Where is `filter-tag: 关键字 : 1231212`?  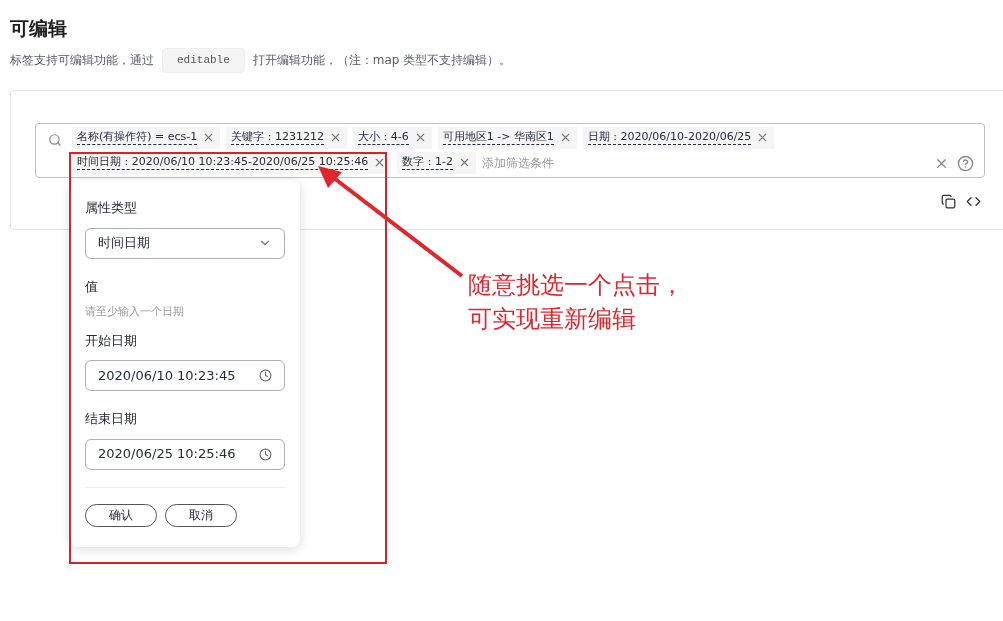
filter-tag: 关键字 : 1231212 is located at coordinates (286, 137).